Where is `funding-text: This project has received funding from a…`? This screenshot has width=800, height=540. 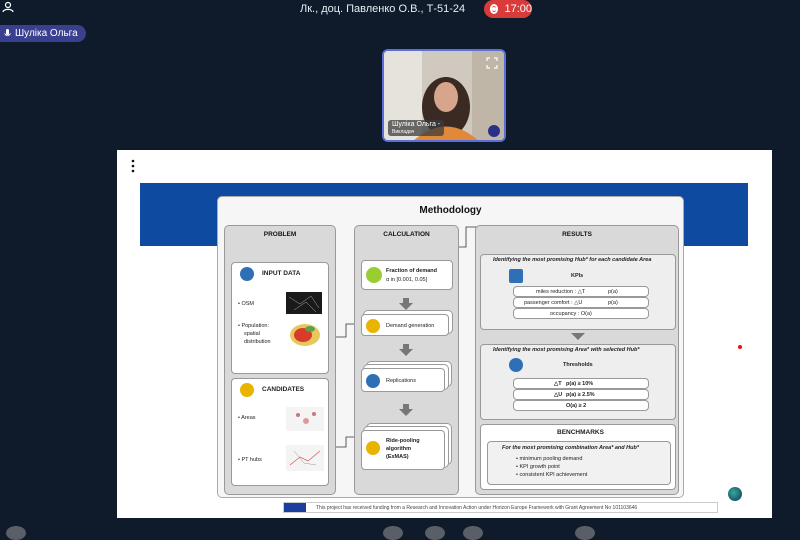 funding-text: This project has received funding from a… is located at coordinates (477, 508).